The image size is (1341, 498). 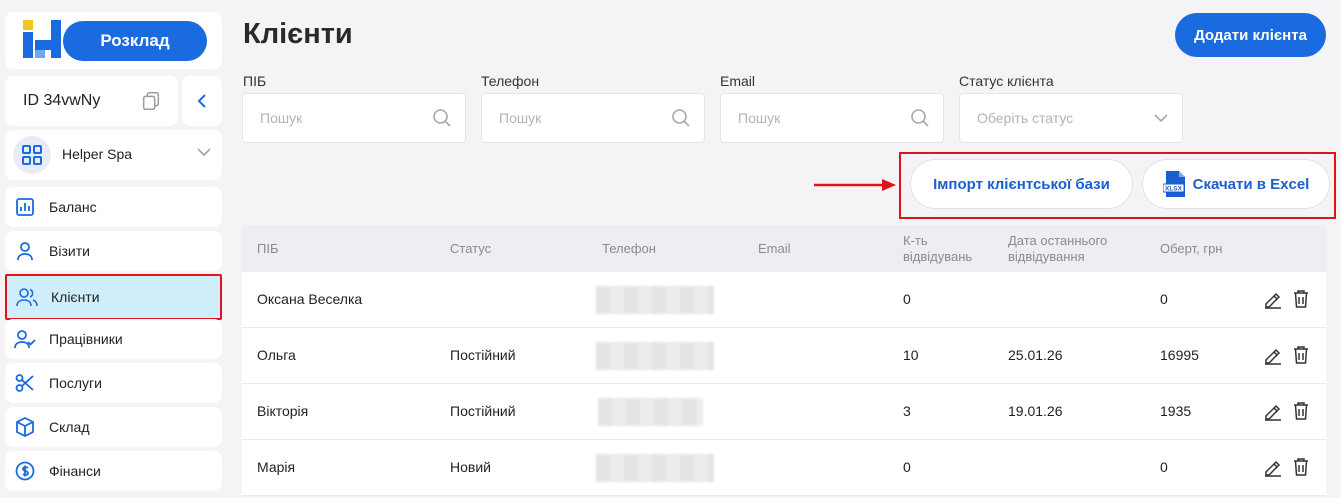 What do you see at coordinates (42, 39) in the screenshot?
I see `logo-icon` at bounding box center [42, 39].